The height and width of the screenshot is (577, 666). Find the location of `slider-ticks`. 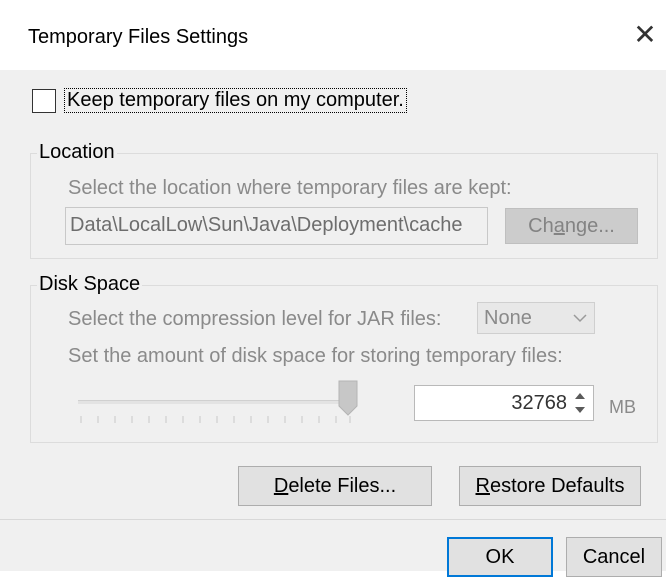

slider-ticks is located at coordinates (215, 419).